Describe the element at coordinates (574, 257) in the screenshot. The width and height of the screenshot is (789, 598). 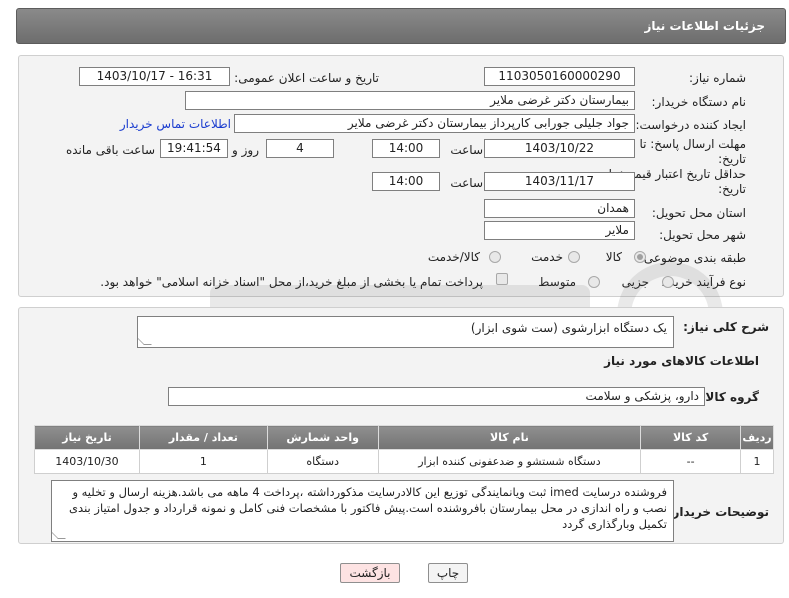
I see `category-radio-service` at that location.